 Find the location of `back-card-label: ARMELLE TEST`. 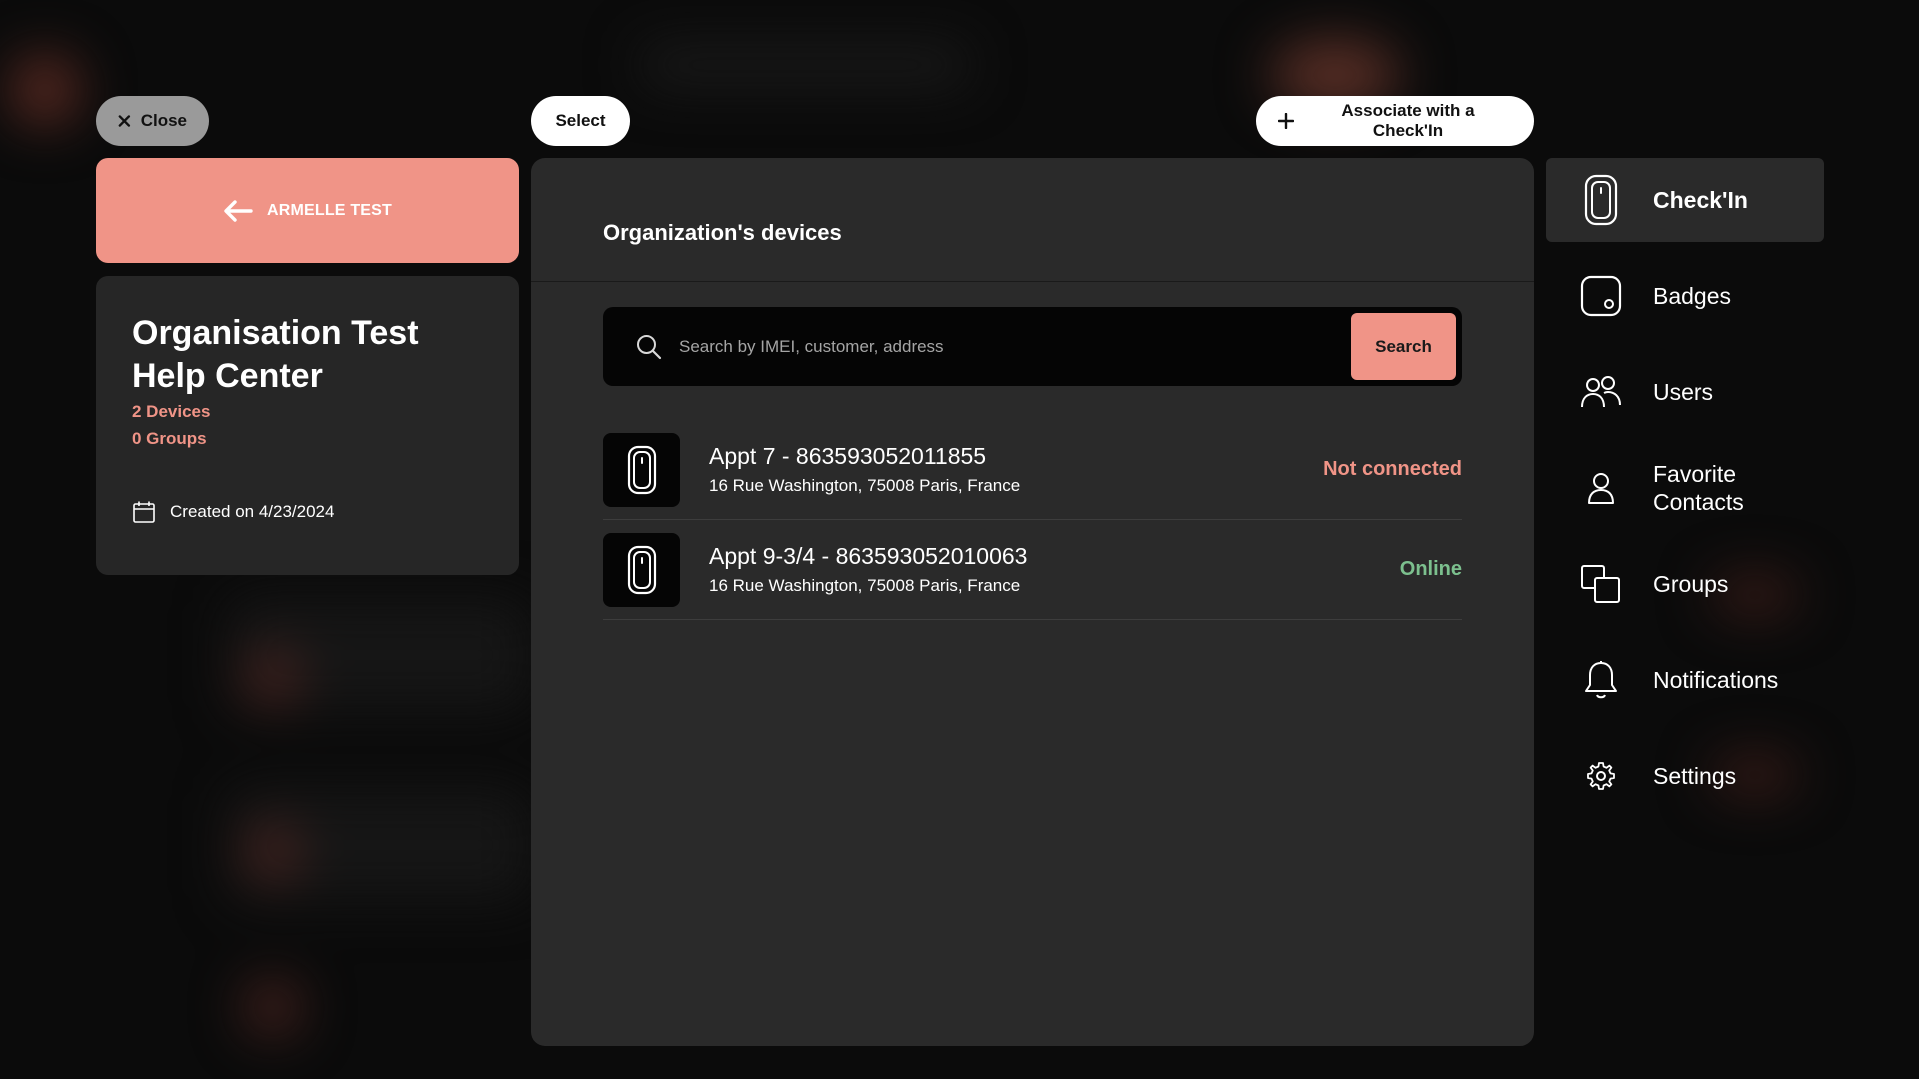

back-card-label: ARMELLE TEST is located at coordinates (329, 210).